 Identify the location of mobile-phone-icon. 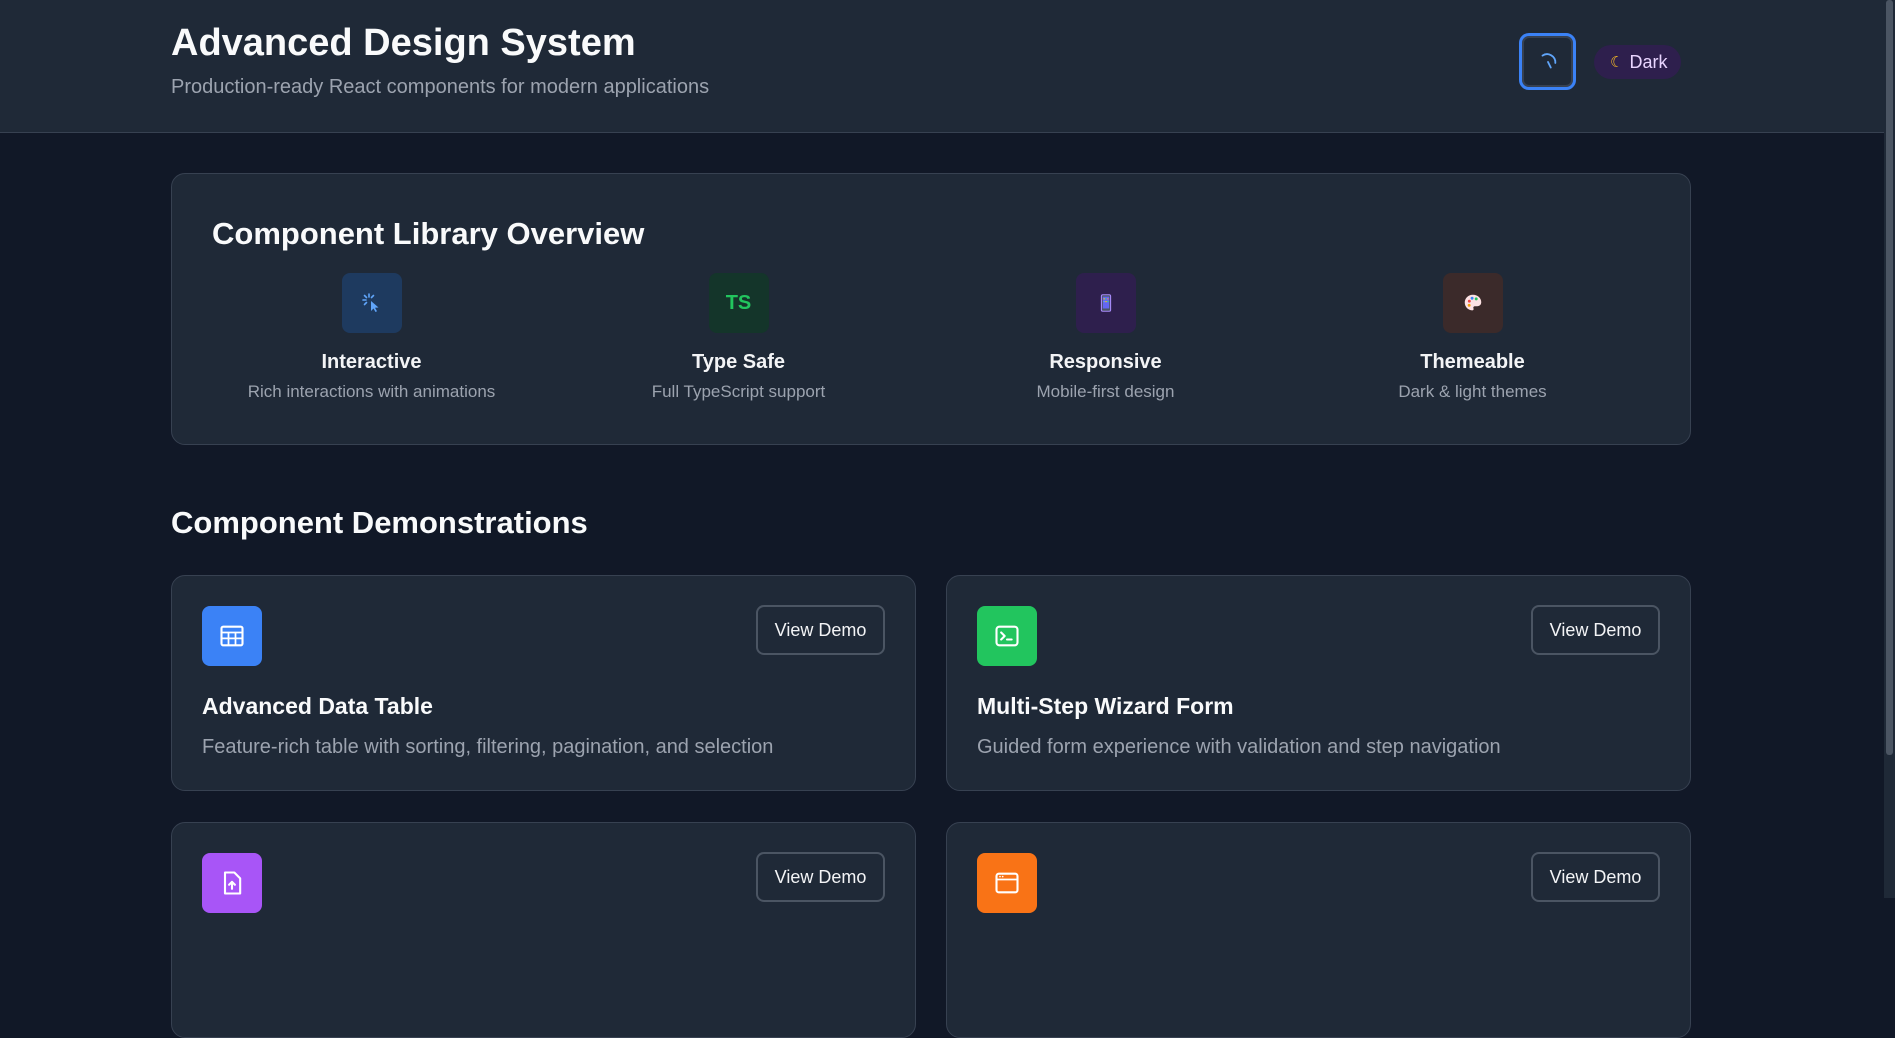
(1105, 303).